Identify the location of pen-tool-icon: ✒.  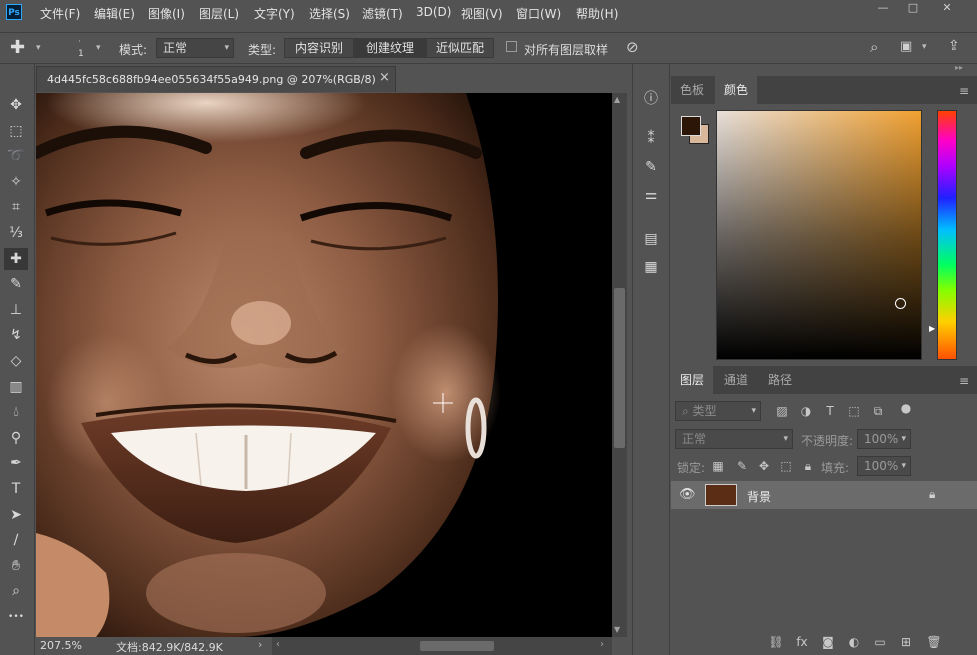
(16, 463).